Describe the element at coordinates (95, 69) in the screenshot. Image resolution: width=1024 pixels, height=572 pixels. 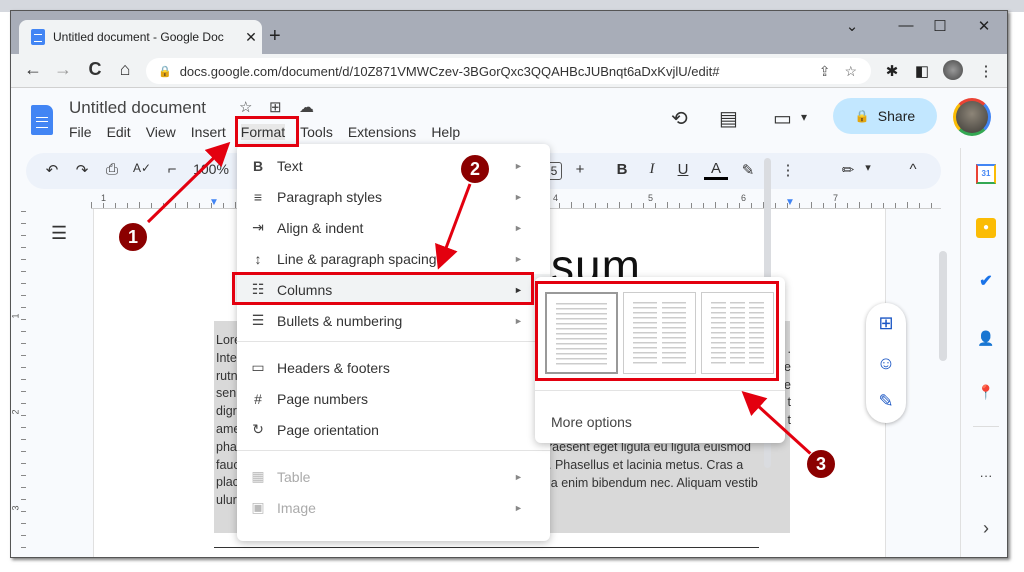
I see `reload-button: C` at that location.